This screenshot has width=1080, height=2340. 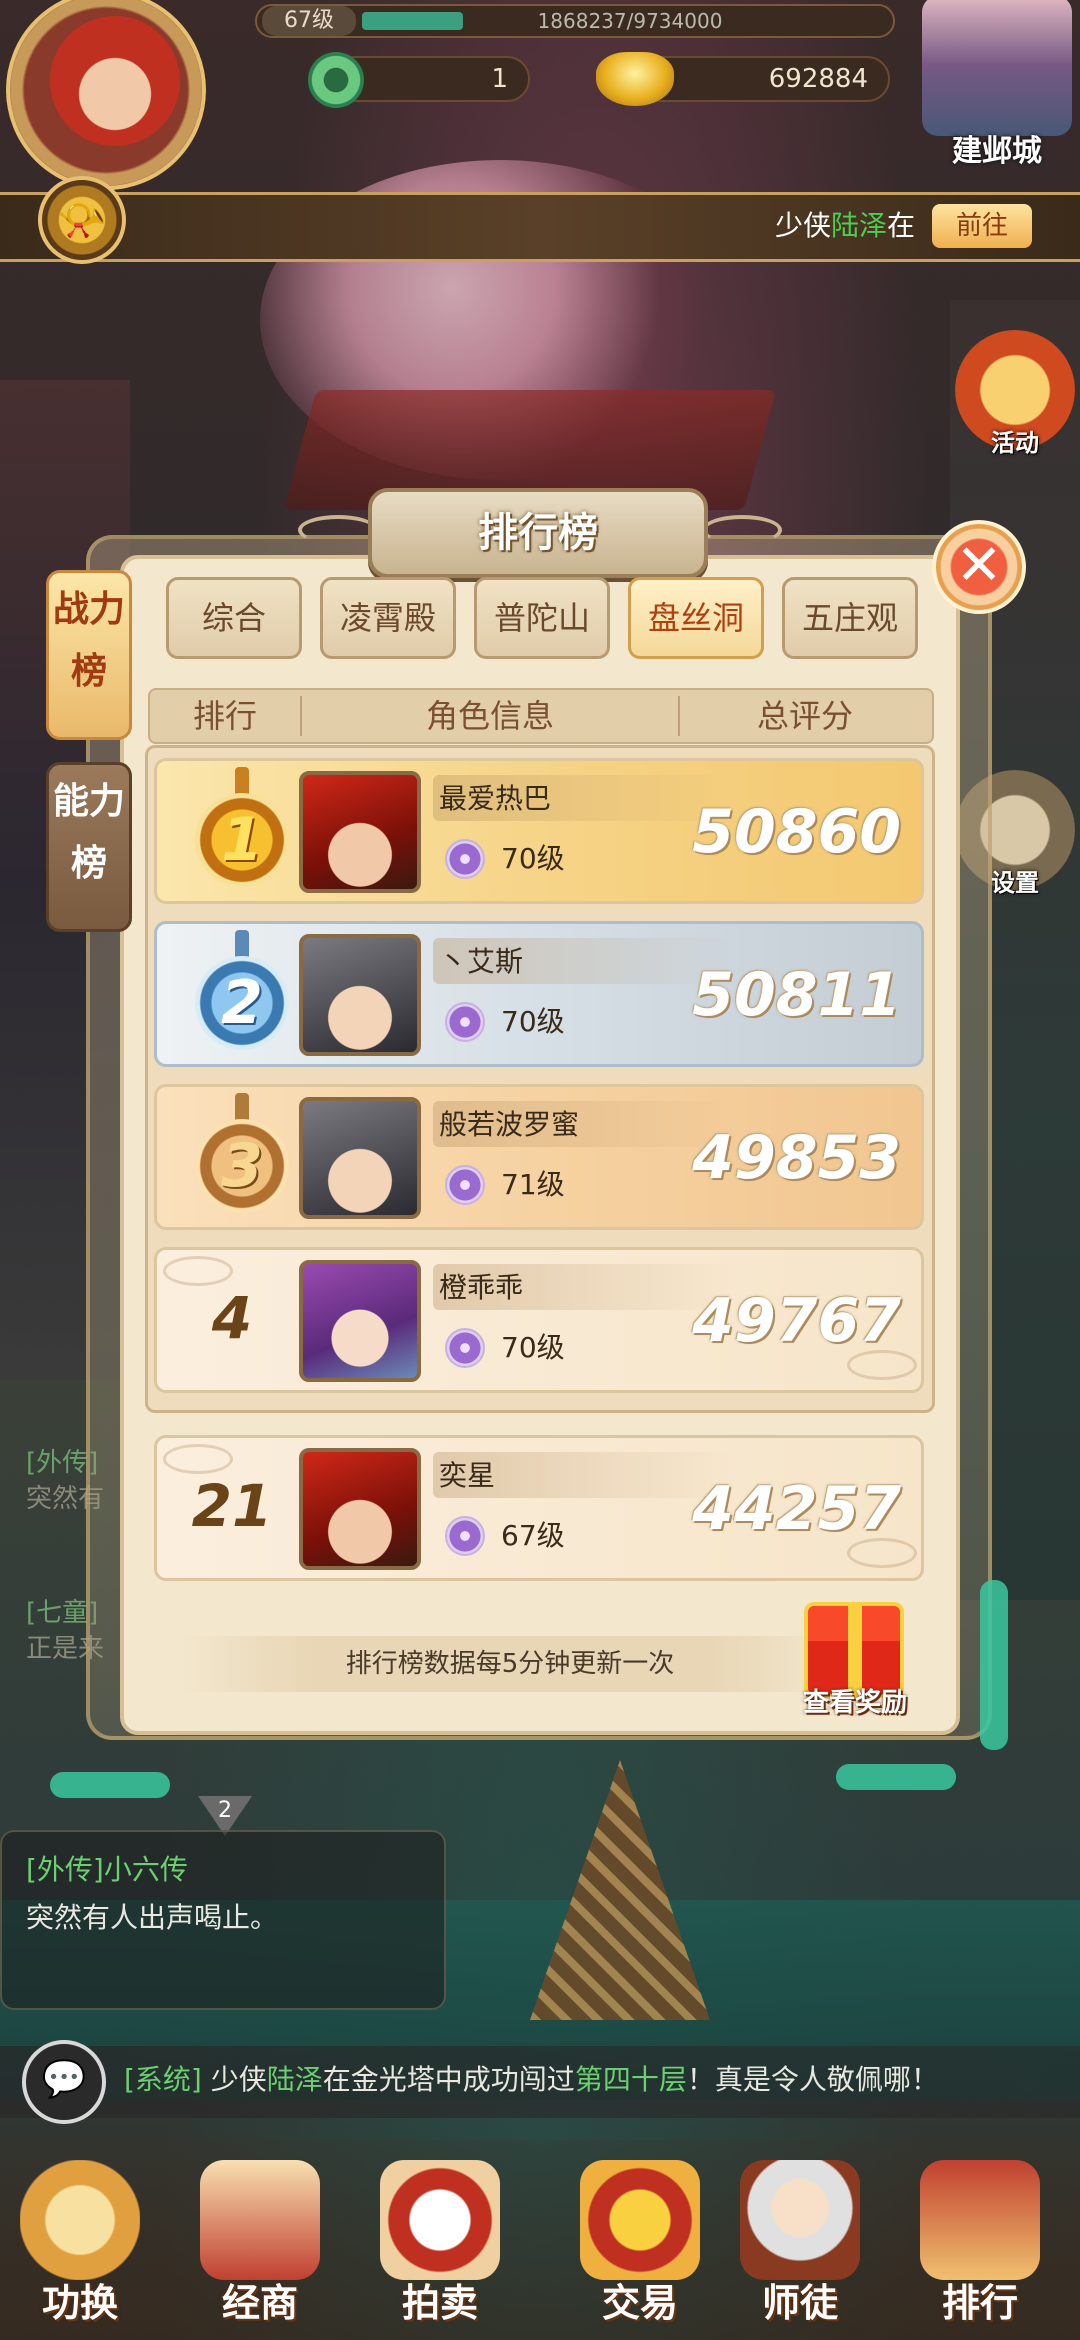 I want to click on rank-1-player-name: 最爱热巴, so click(x=495, y=798).